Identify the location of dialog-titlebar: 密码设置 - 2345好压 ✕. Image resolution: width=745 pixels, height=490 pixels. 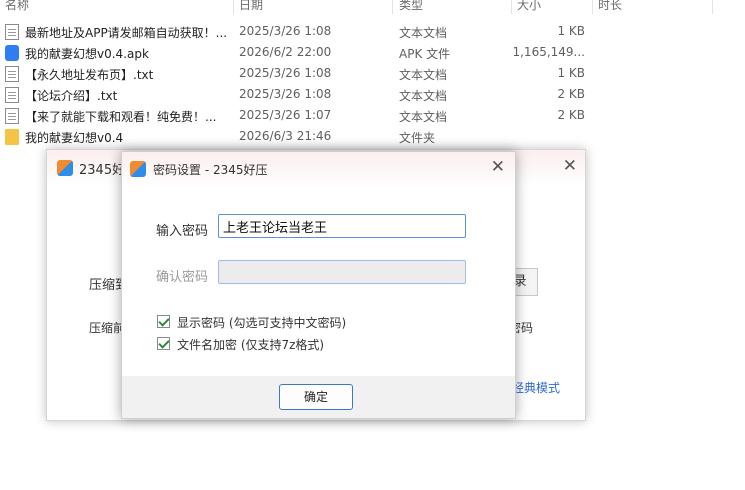
(318, 170).